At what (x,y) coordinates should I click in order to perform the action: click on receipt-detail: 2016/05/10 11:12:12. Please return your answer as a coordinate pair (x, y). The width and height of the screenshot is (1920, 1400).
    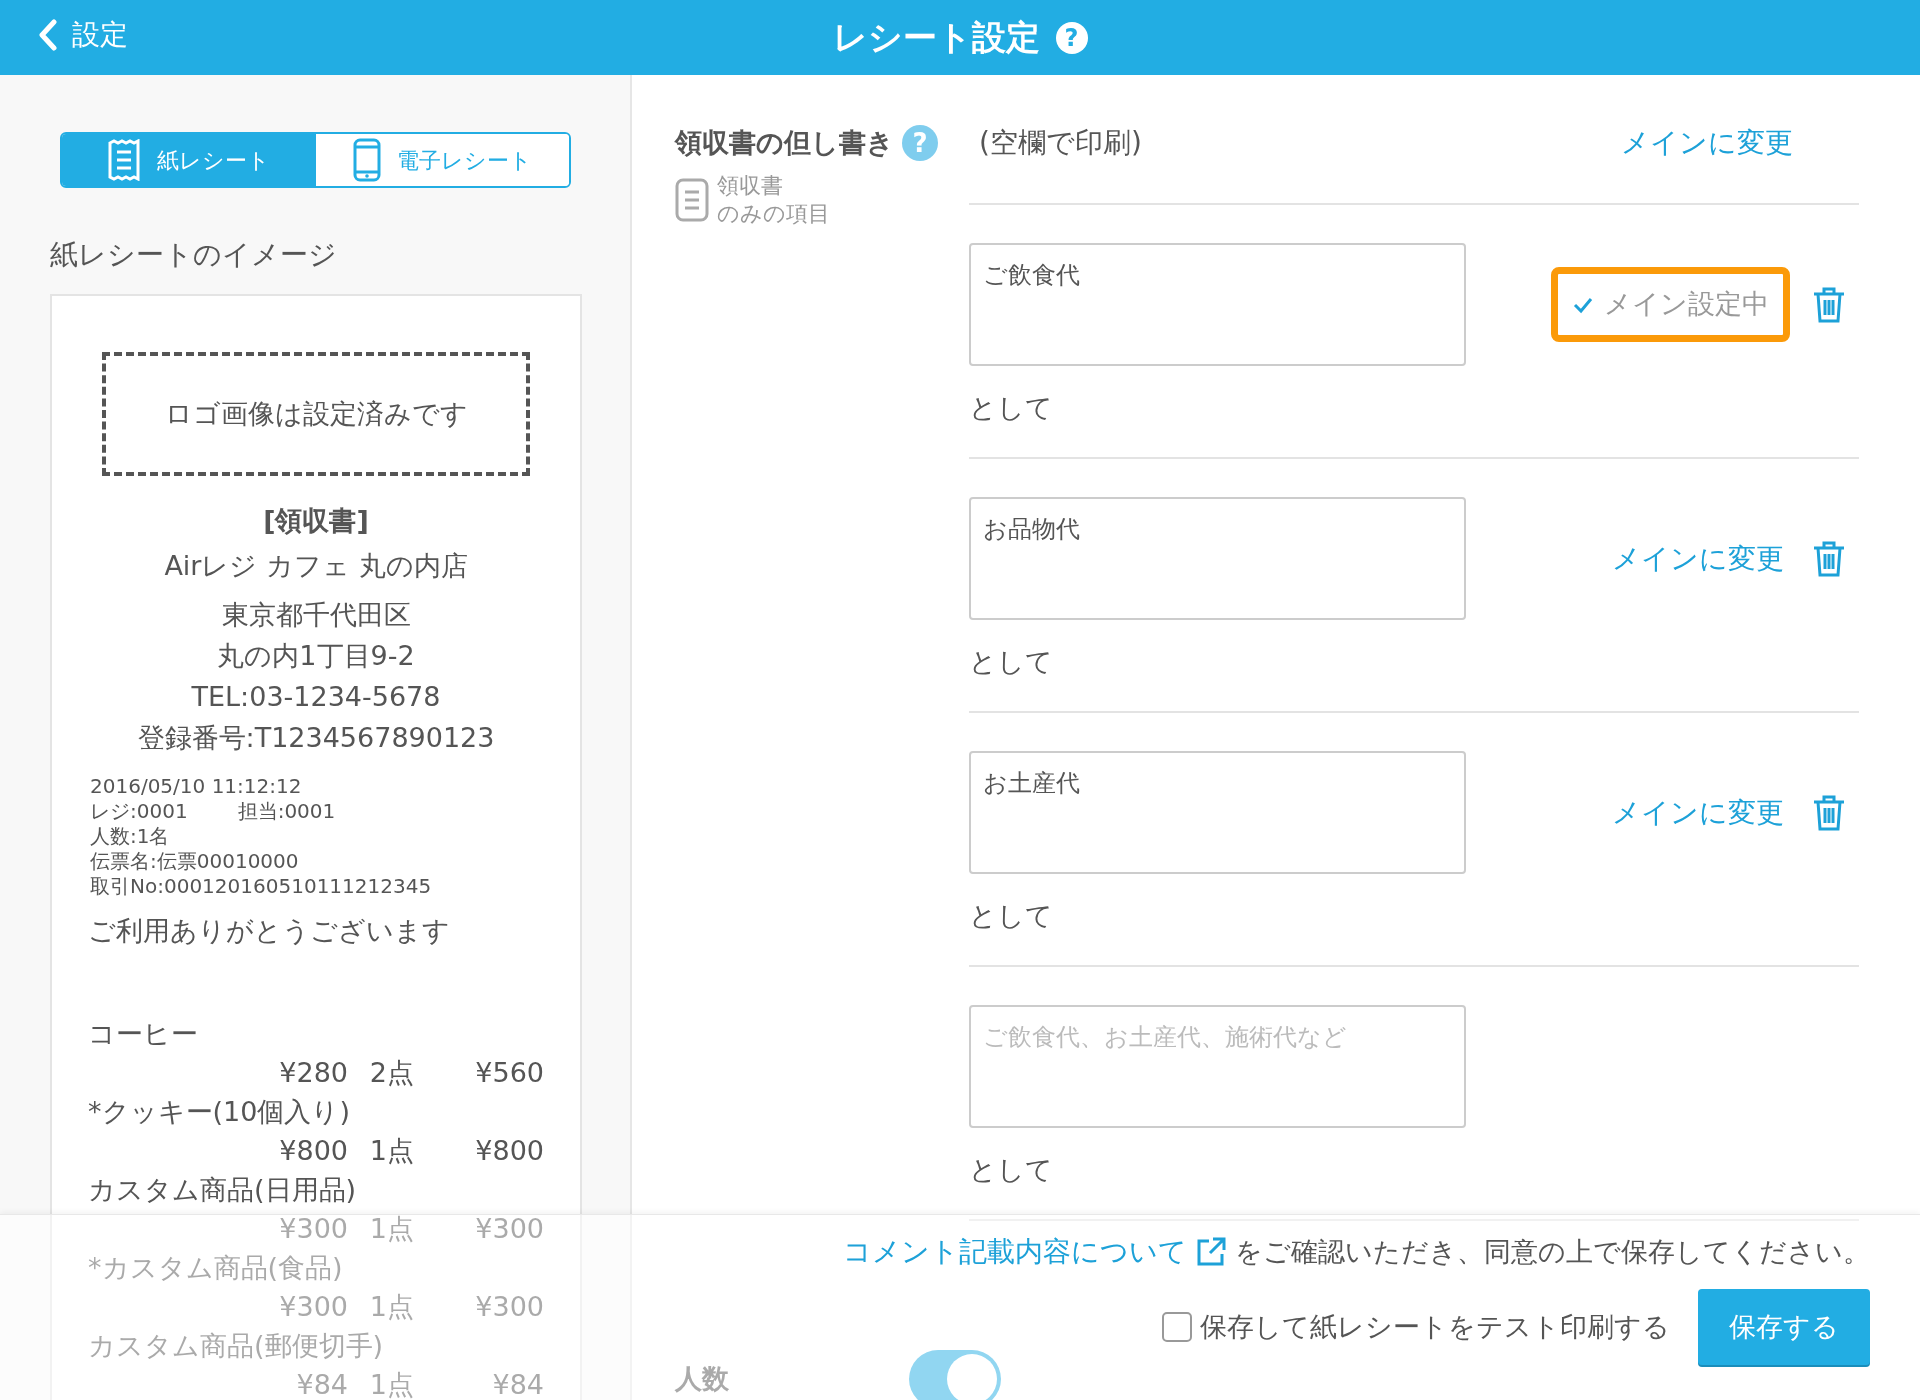
    Looking at the image, I should click on (196, 786).